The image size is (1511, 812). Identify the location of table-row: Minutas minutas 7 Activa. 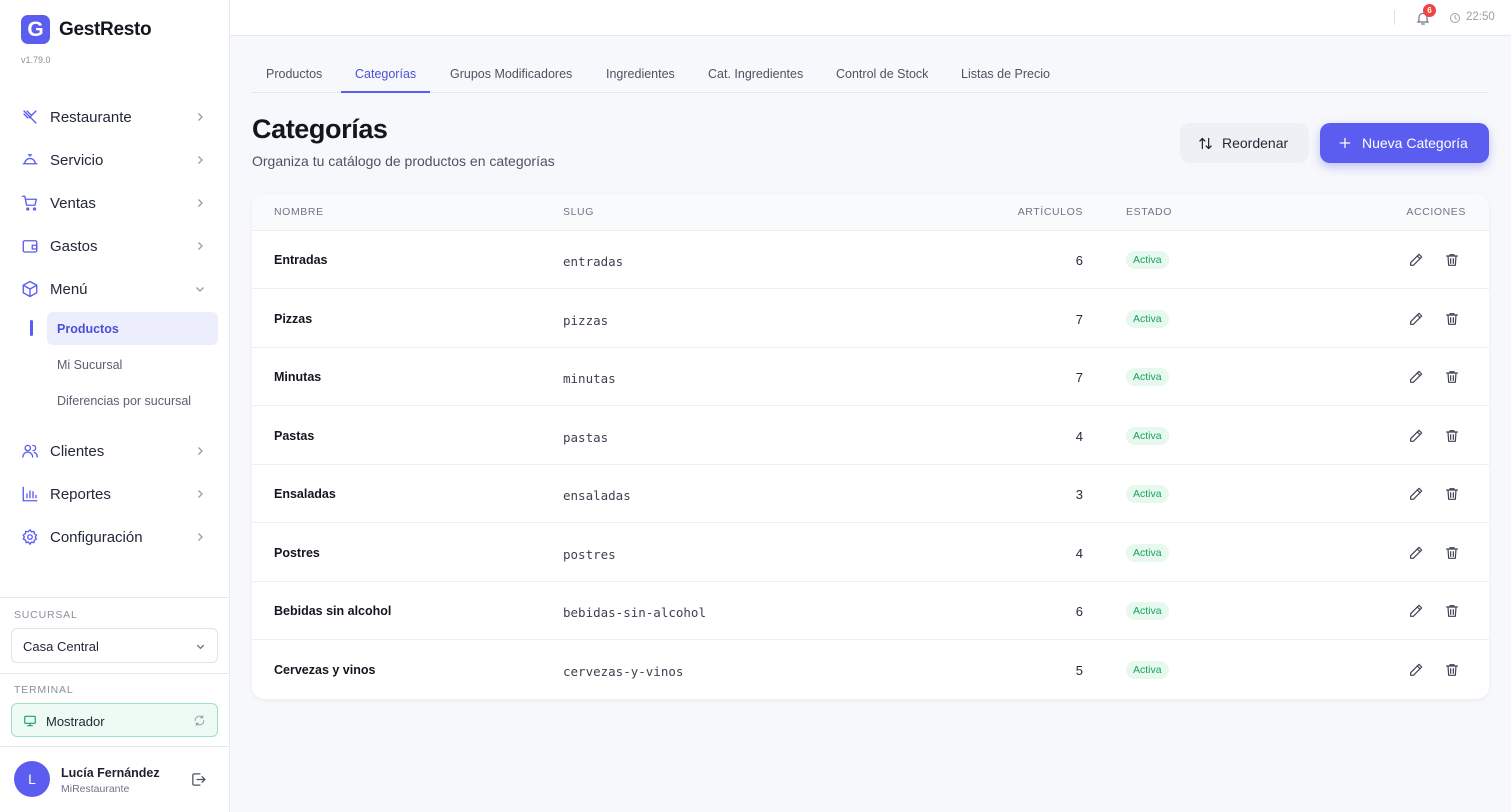
(870, 377).